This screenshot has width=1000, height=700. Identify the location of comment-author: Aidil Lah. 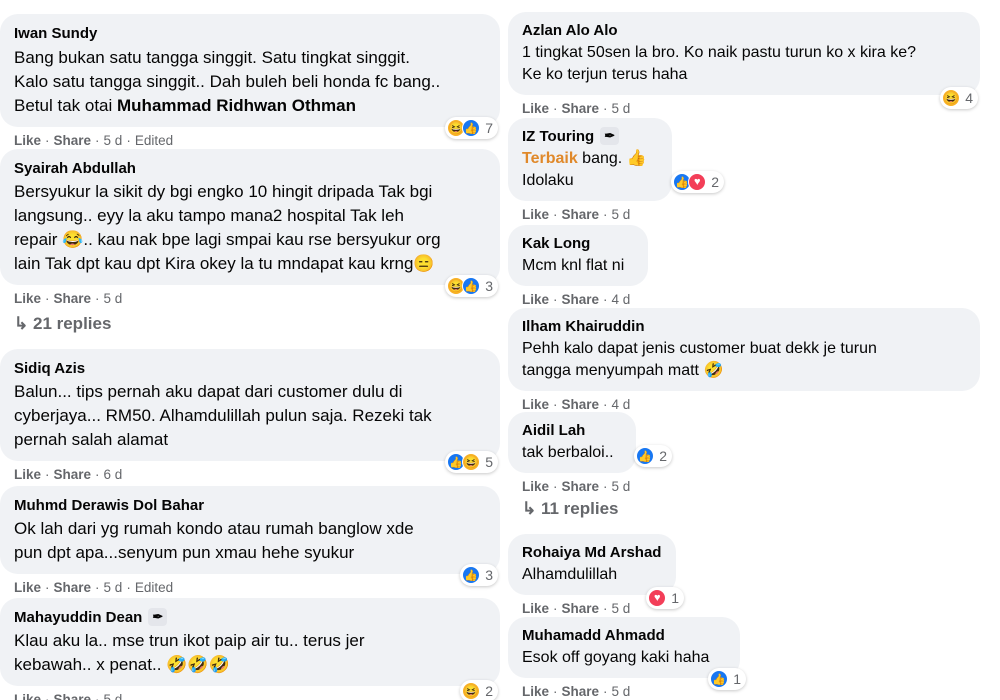
(572, 430).